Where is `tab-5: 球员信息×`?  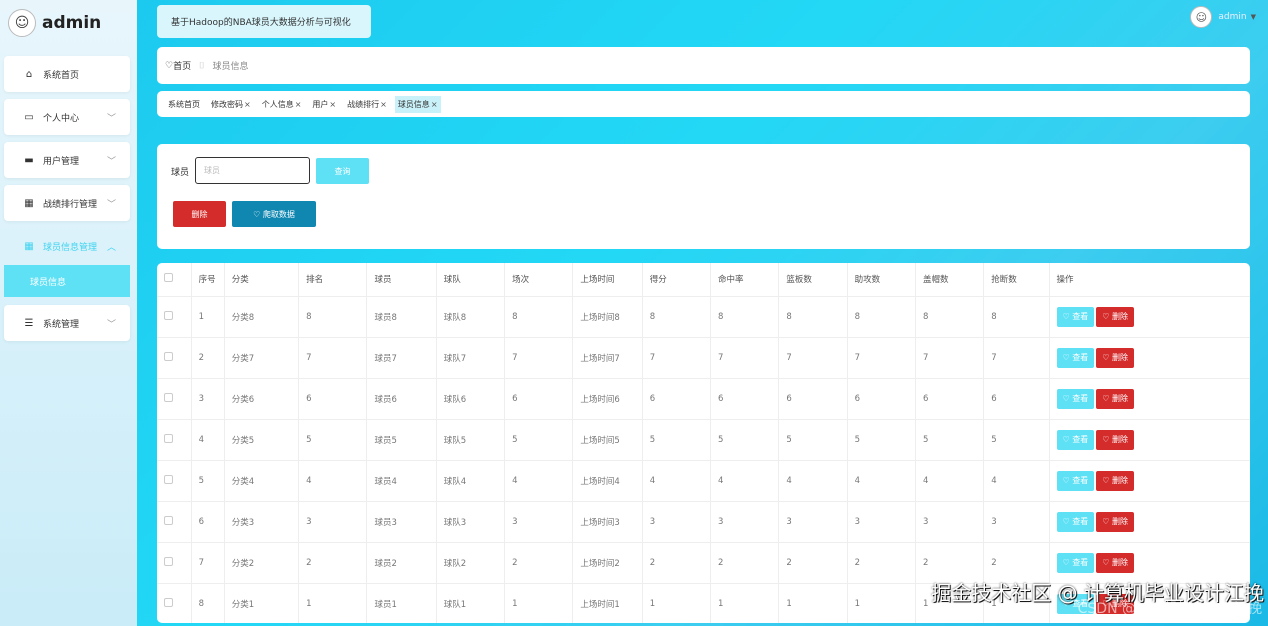
tab-5: 球员信息× is located at coordinates (417, 104).